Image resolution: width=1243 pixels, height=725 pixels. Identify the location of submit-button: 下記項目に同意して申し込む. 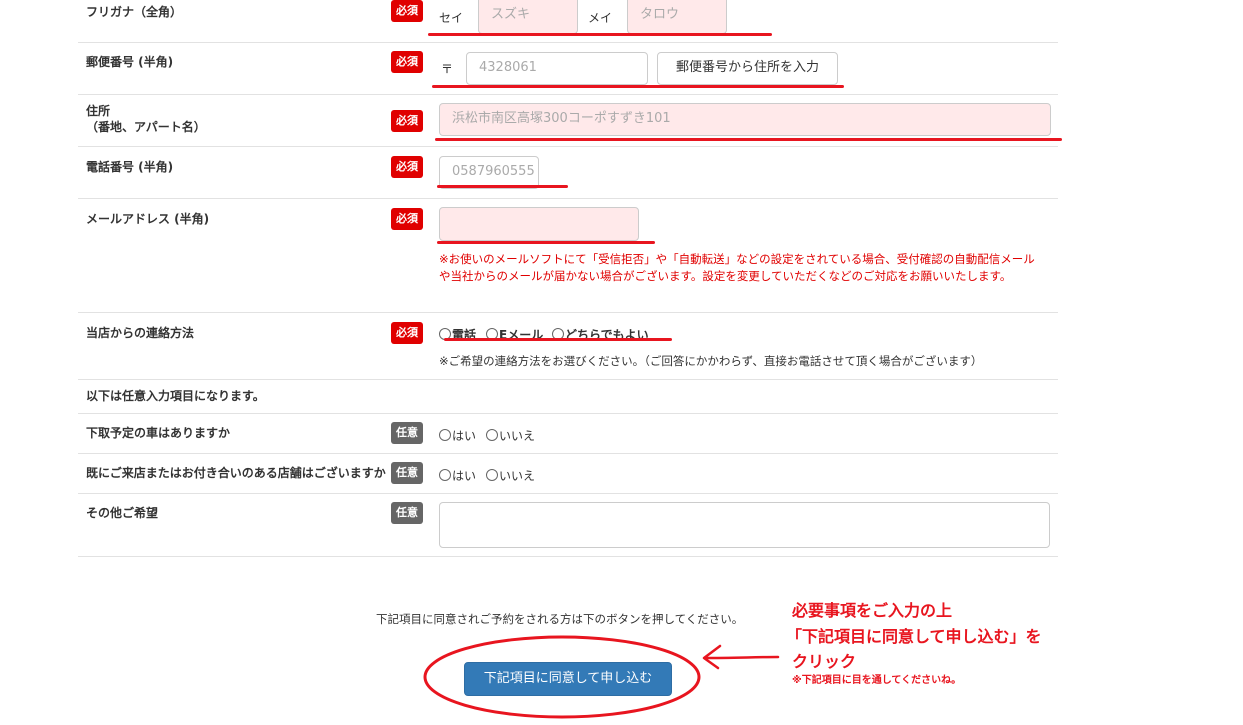
(568, 679).